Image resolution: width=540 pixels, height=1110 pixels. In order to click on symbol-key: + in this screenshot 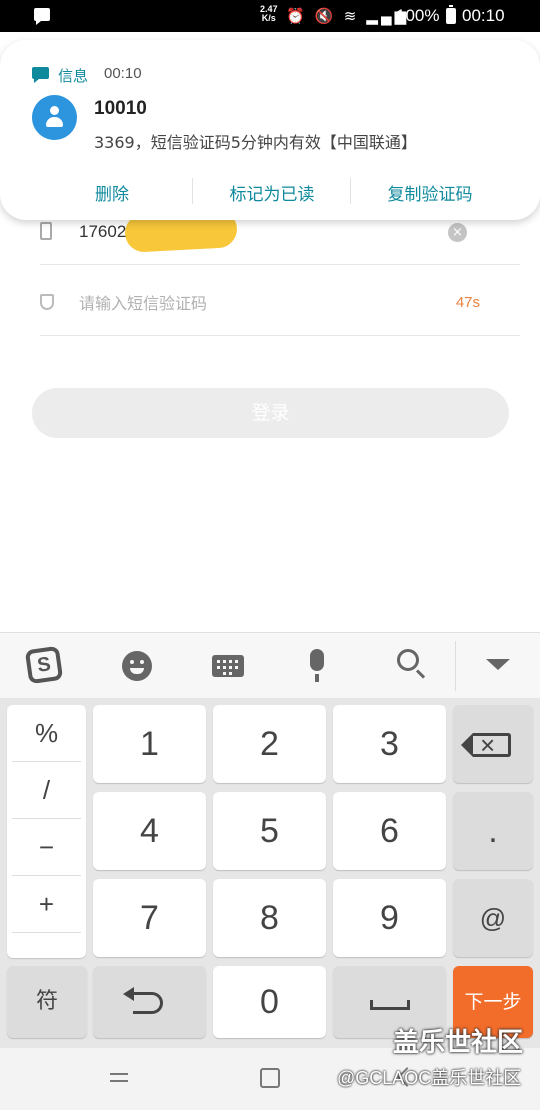, I will do `click(46, 904)`.